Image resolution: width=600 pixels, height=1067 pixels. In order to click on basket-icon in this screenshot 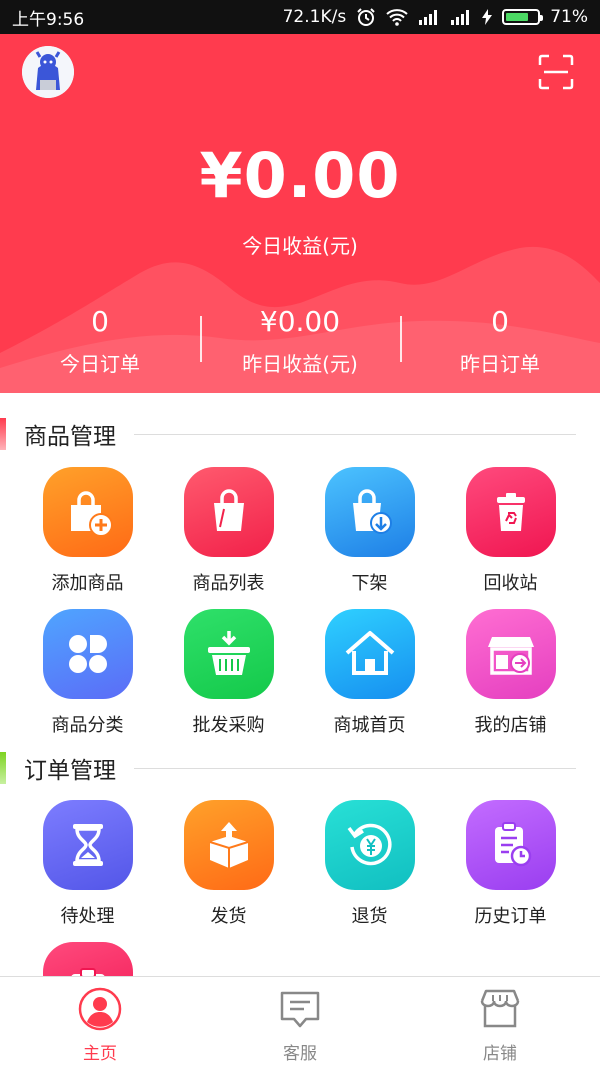, I will do `click(228, 654)`.